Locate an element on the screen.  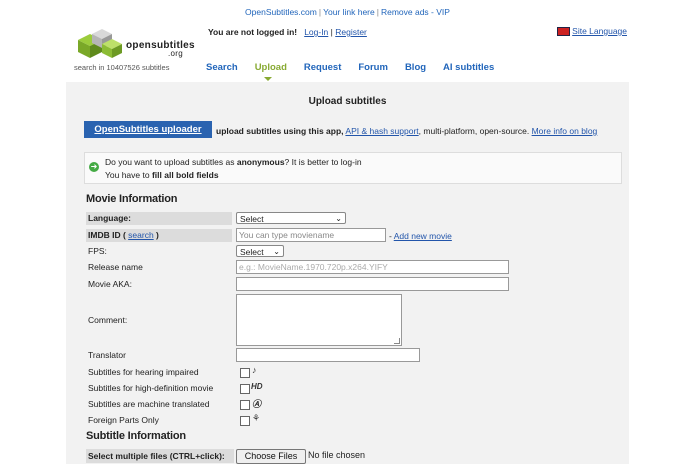
main-nav: Search Upload Request Forum Blog AI subtitles is located at coordinates (358, 67).